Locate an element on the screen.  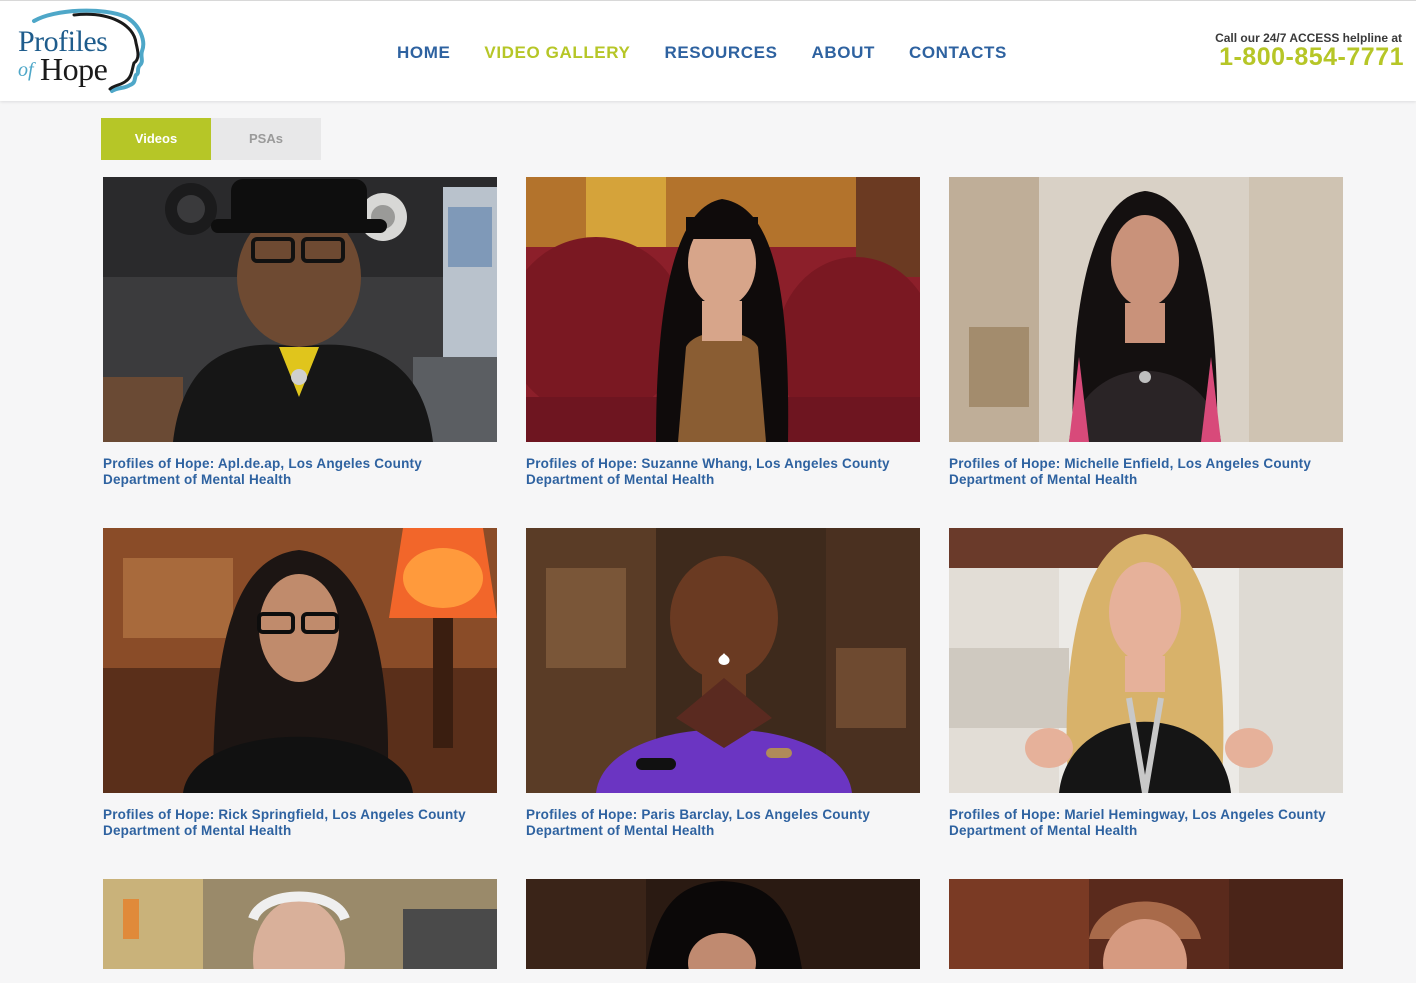
gallery-tabs: Videos PSAs is located at coordinates (211, 139).